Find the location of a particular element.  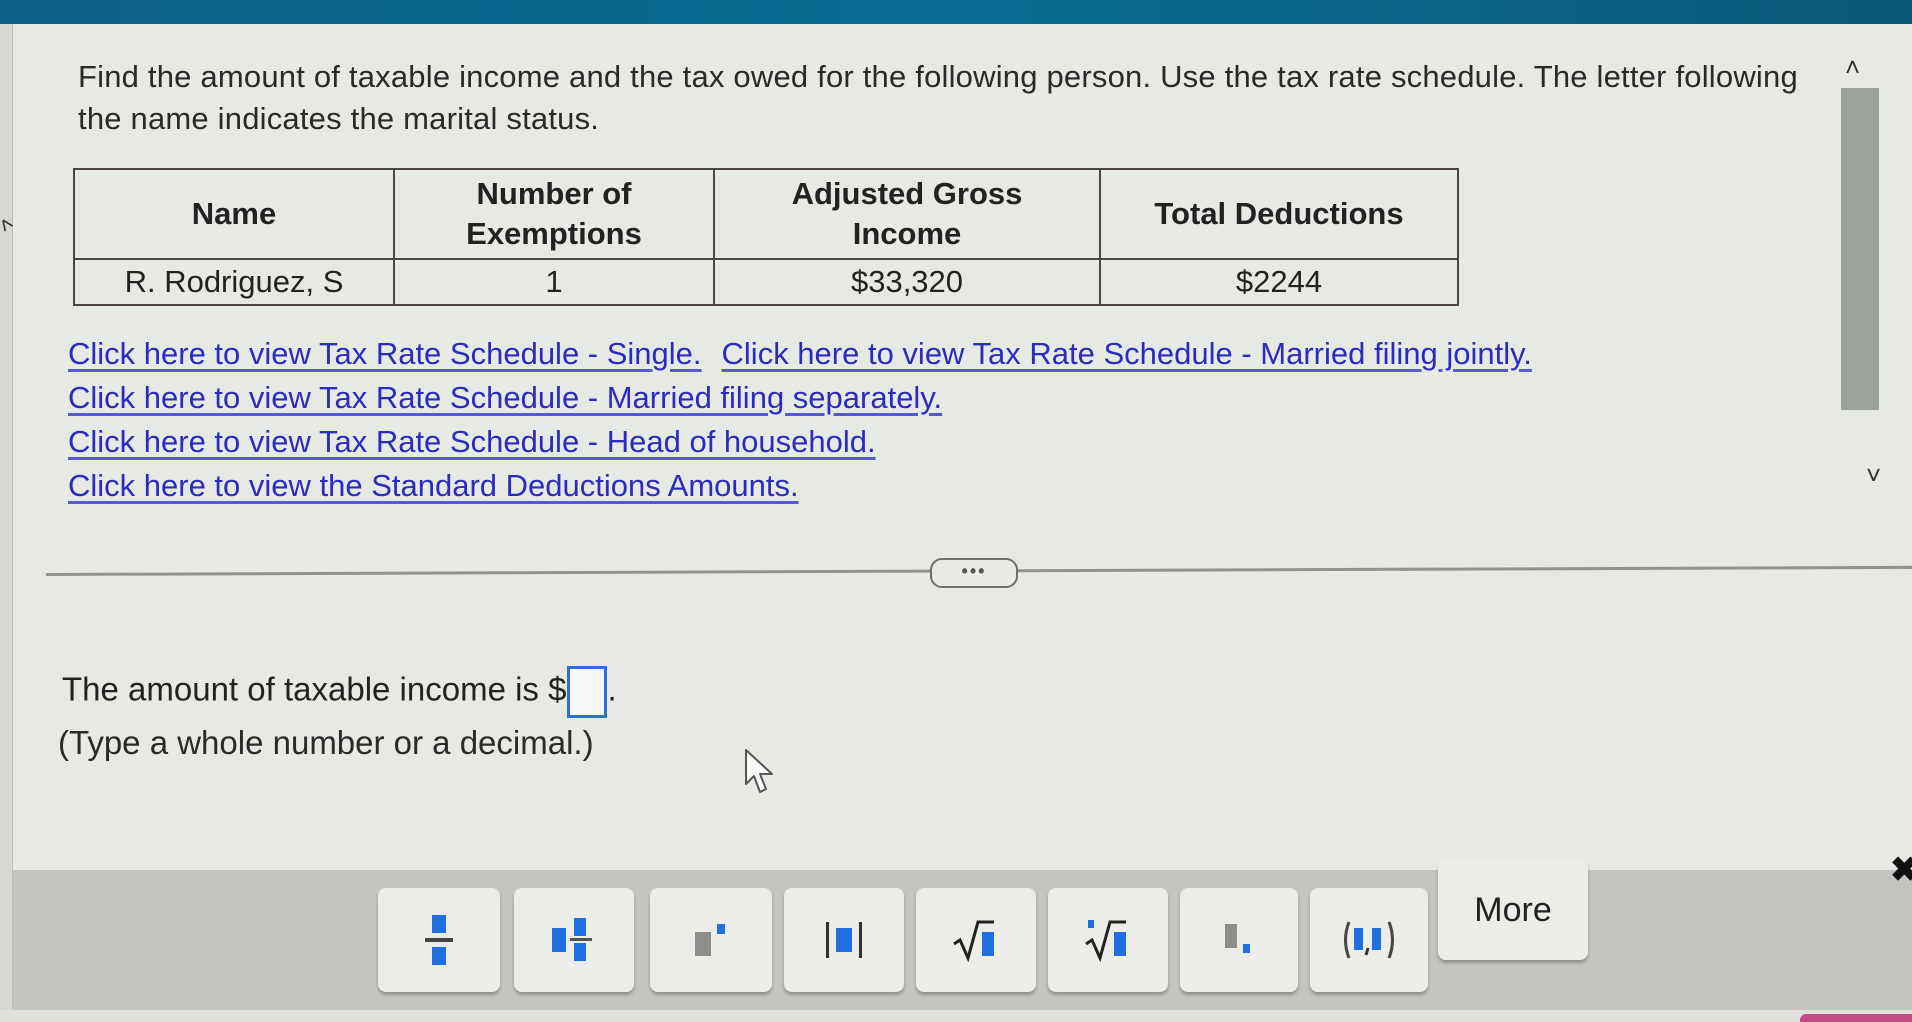

fraction-icon is located at coordinates (439, 940).